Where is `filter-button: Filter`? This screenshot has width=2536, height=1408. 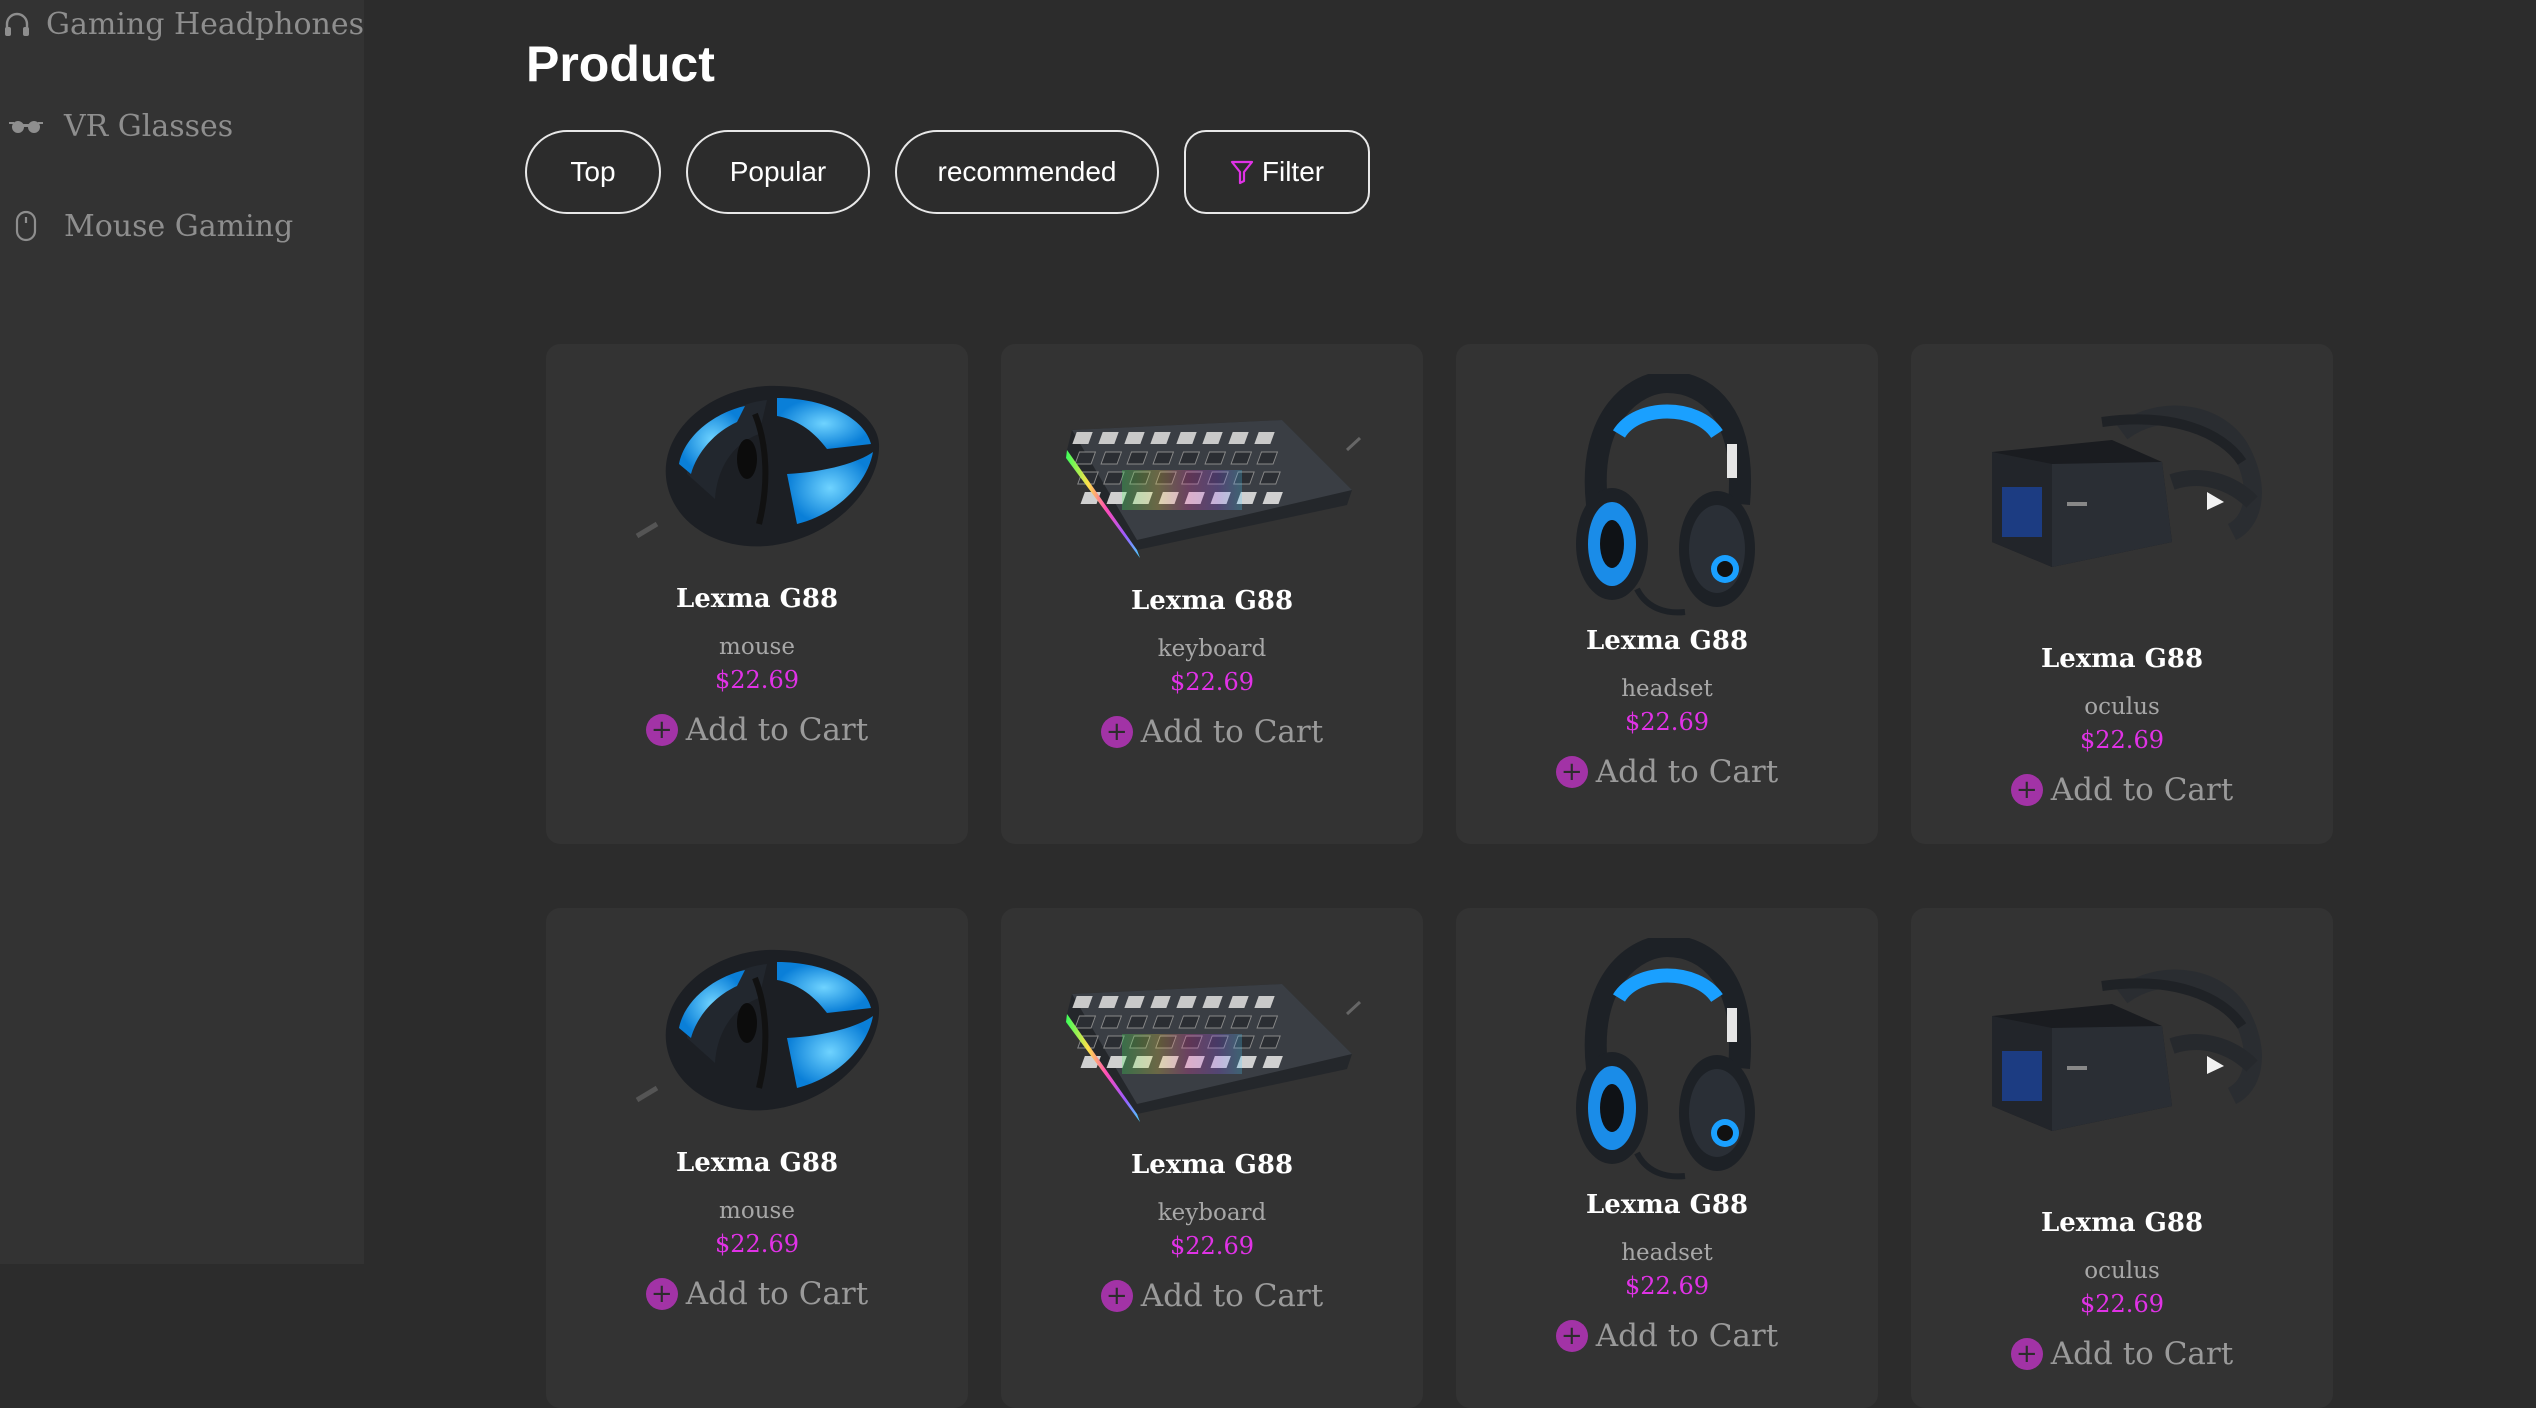
filter-button: Filter is located at coordinates (1277, 172).